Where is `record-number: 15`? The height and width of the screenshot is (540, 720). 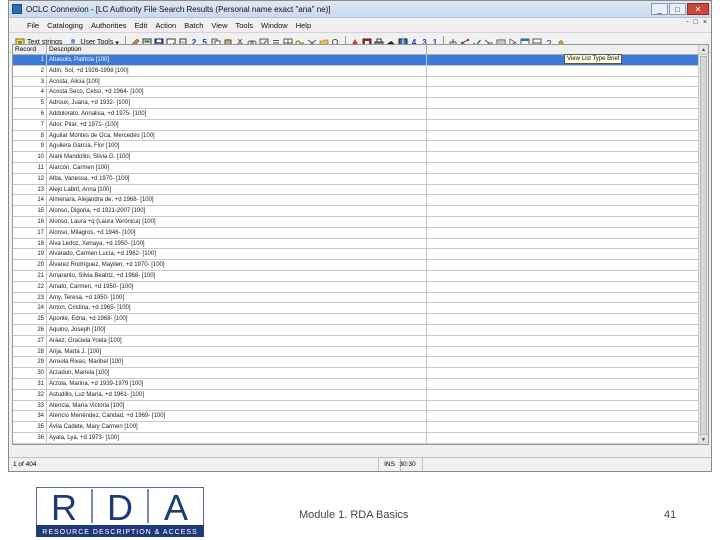
record-number: 15 is located at coordinates (30, 211).